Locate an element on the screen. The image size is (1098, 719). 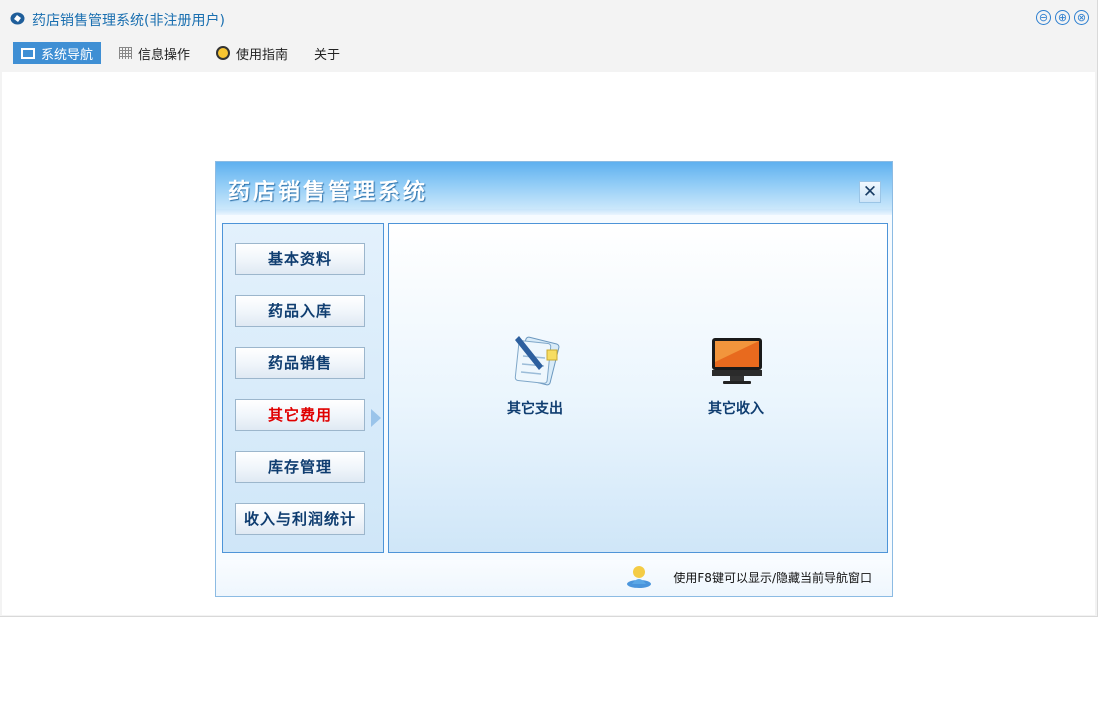
menu-item-about: 关于 is located at coordinates (327, 53).